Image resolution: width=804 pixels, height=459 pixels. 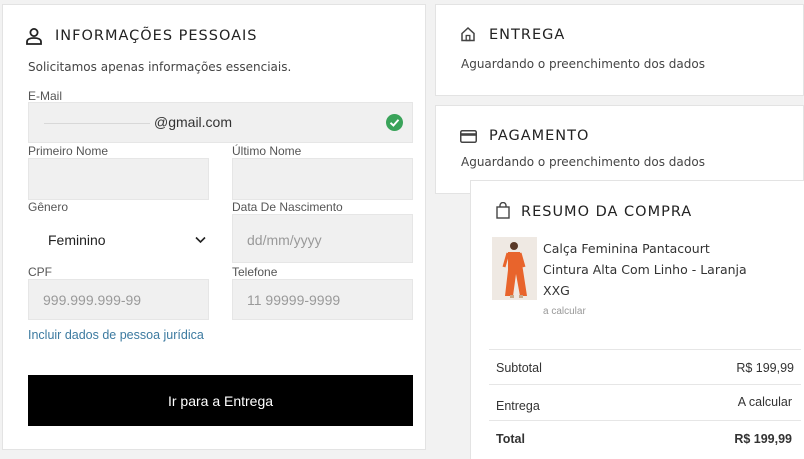 What do you see at coordinates (45, 96) in the screenshot?
I see `email-label: E-Mail` at bounding box center [45, 96].